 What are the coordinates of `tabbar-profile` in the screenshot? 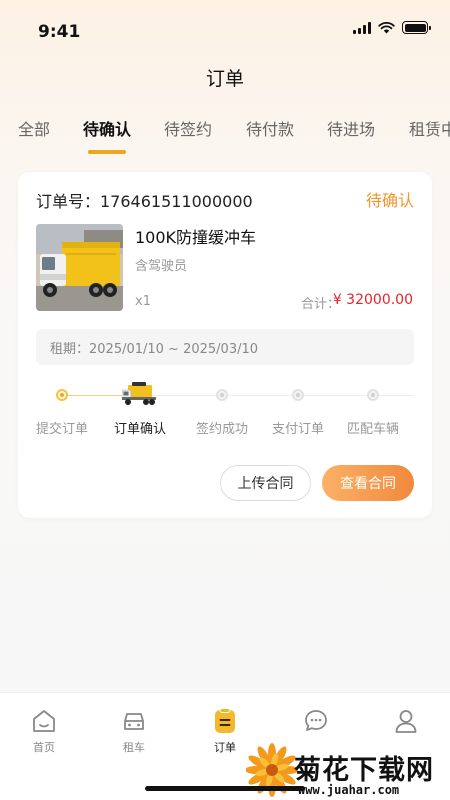 It's located at (406, 723).